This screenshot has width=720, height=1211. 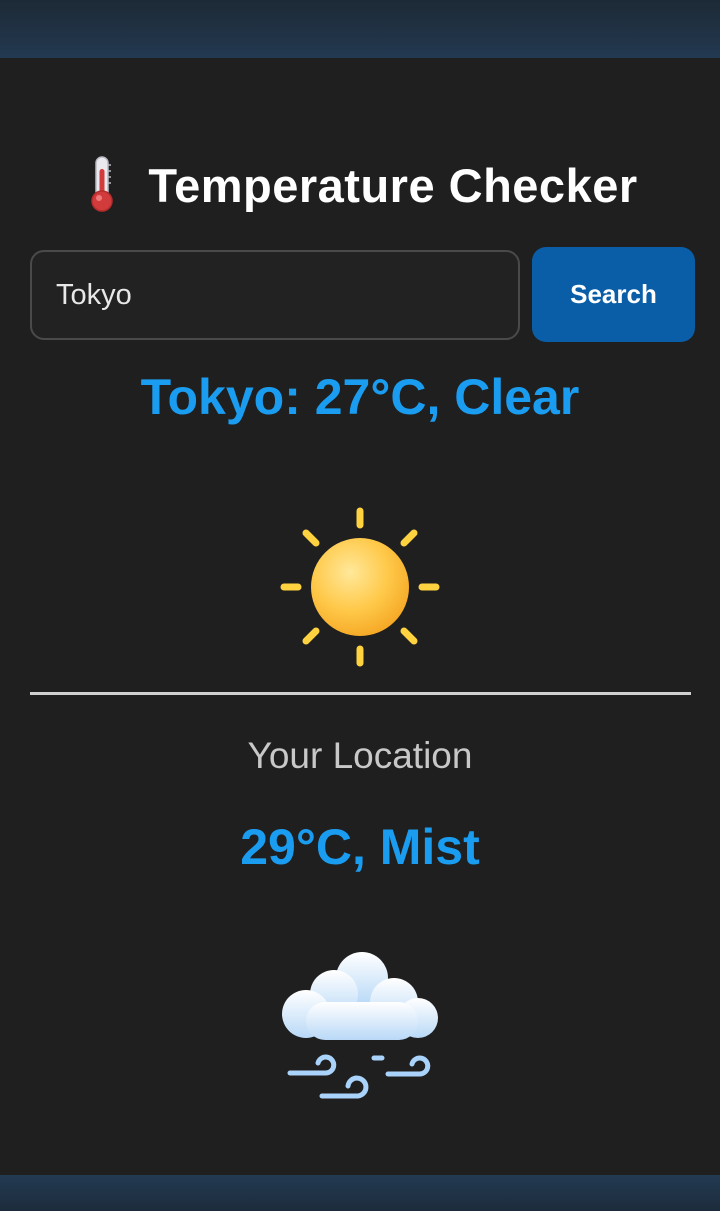 I want to click on page-header: Temperature Checker, so click(x=360, y=185).